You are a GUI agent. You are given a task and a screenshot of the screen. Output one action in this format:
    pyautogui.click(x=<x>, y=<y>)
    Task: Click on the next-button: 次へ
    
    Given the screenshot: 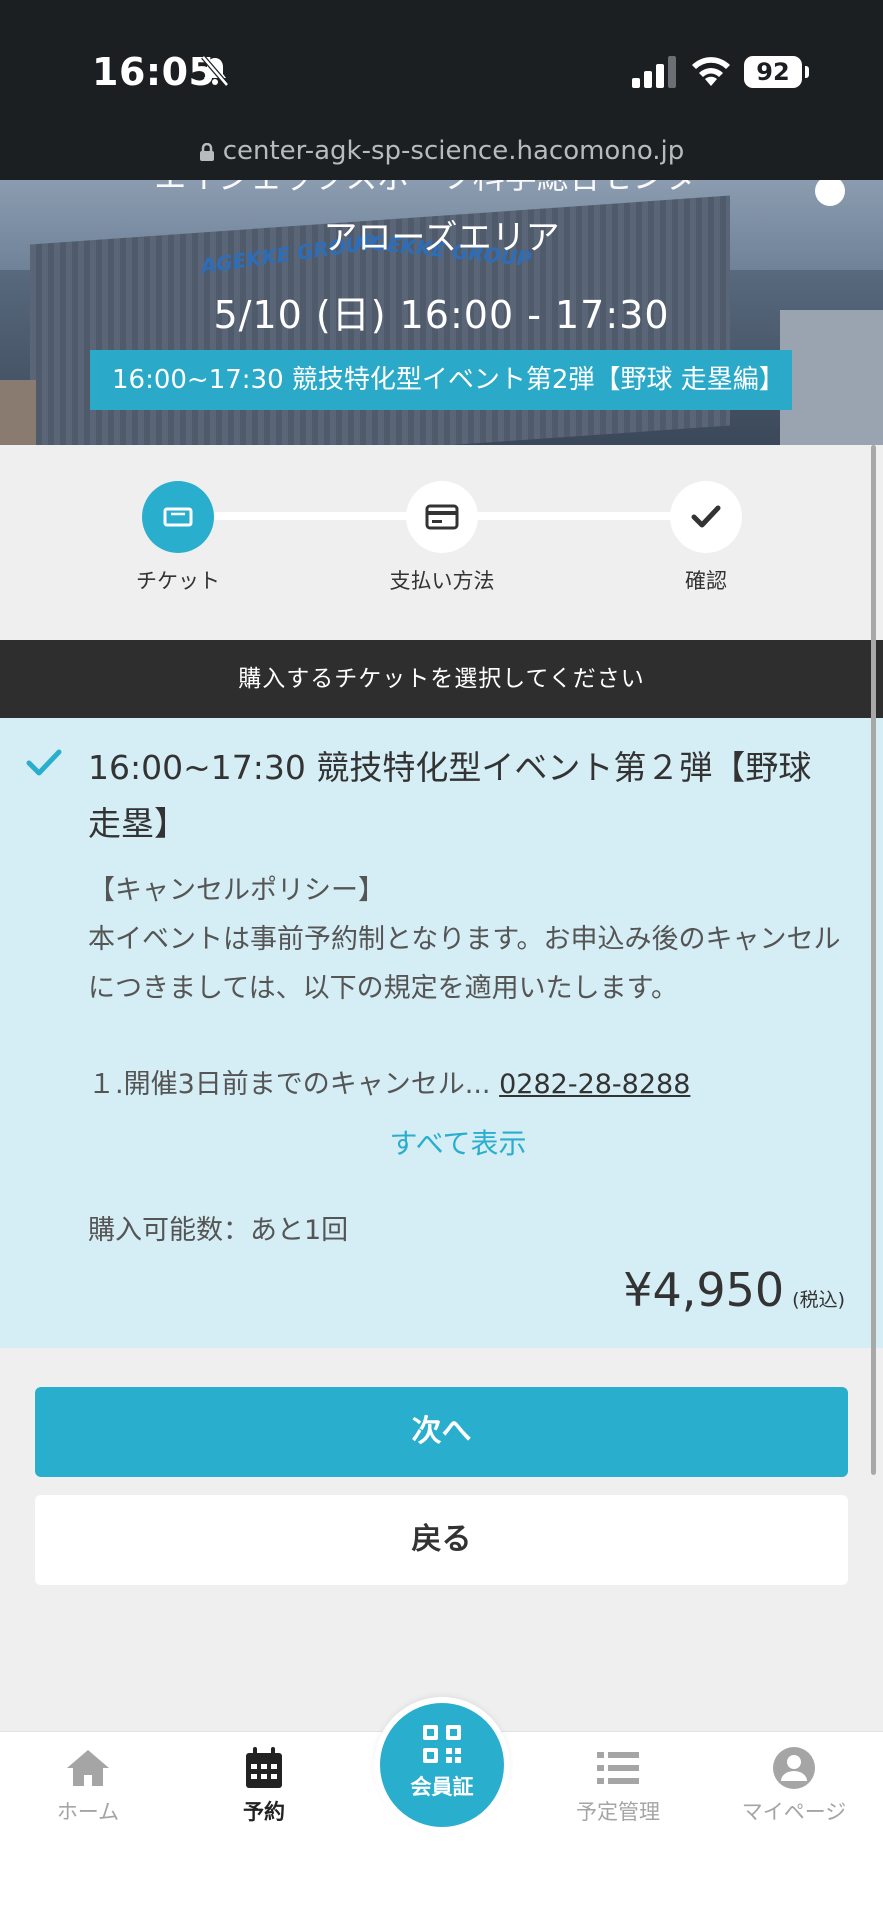 What is the action you would take?
    pyautogui.click(x=441, y=1432)
    